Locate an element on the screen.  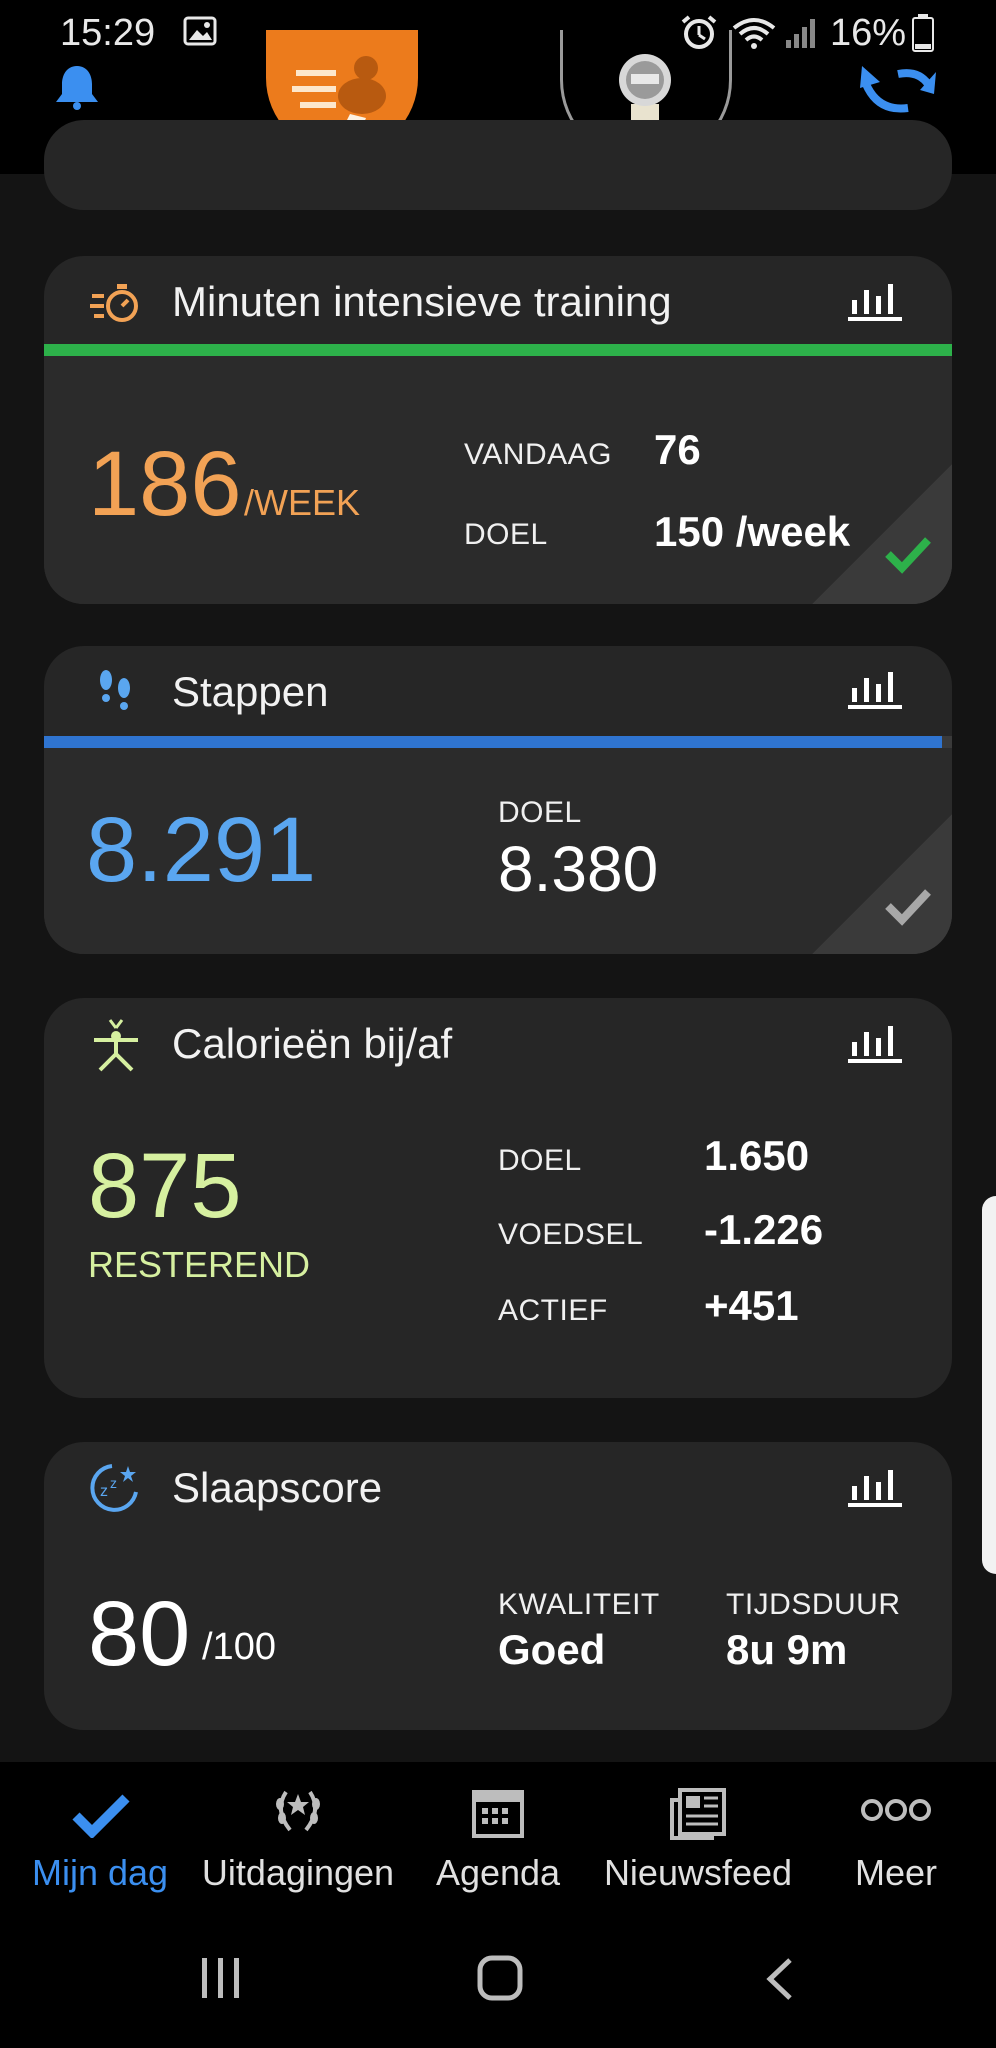
goal-value: 8.380 is located at coordinates (578, 869).